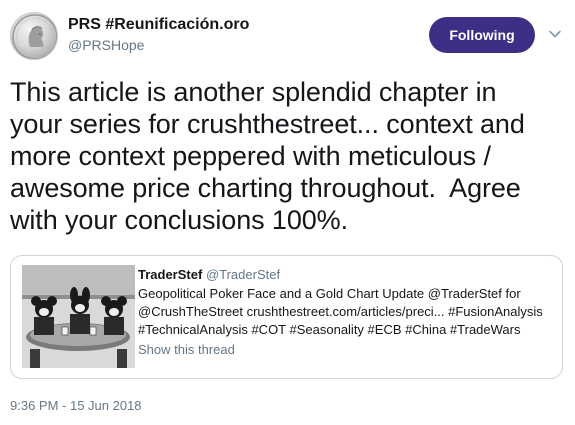 The width and height of the screenshot is (575, 425). What do you see at coordinates (158, 25) in the screenshot?
I see `author-display-name: PRS #Reunificación.oro` at bounding box center [158, 25].